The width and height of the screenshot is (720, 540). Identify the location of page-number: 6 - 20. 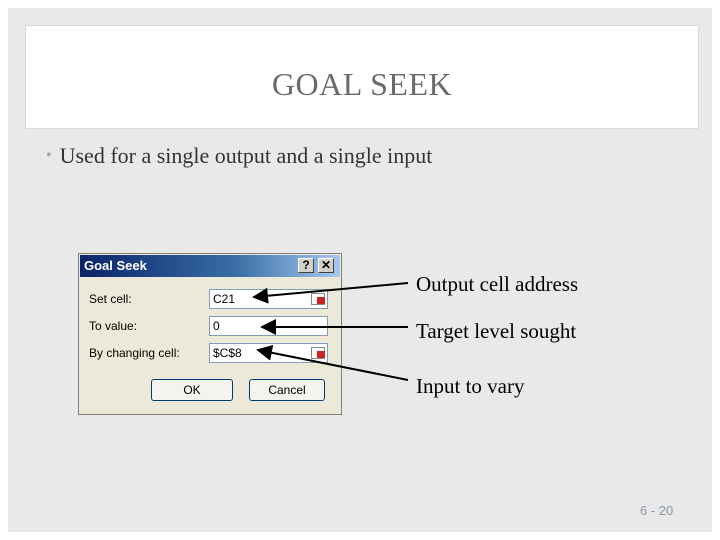
(657, 510).